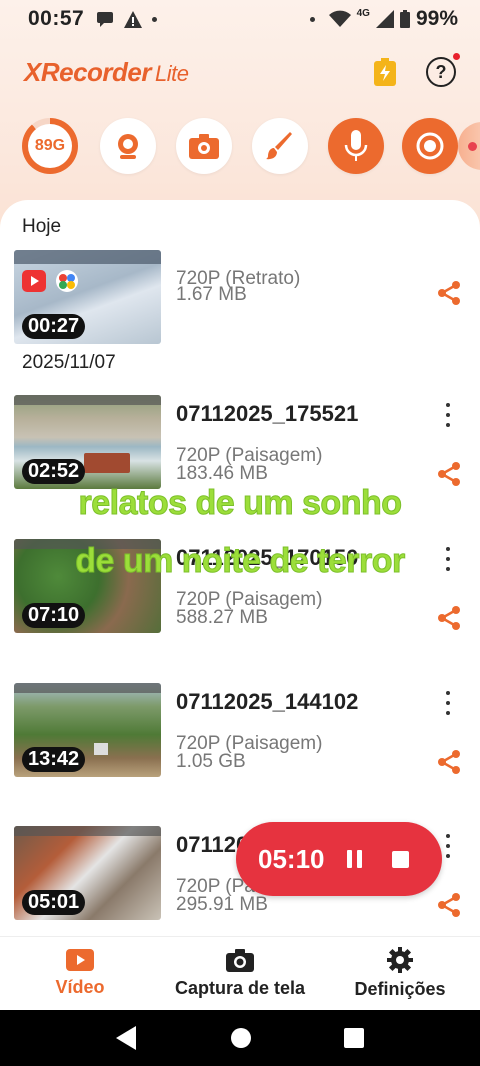 This screenshot has height=1066, width=480. I want to click on home-icon, so click(241, 1038).